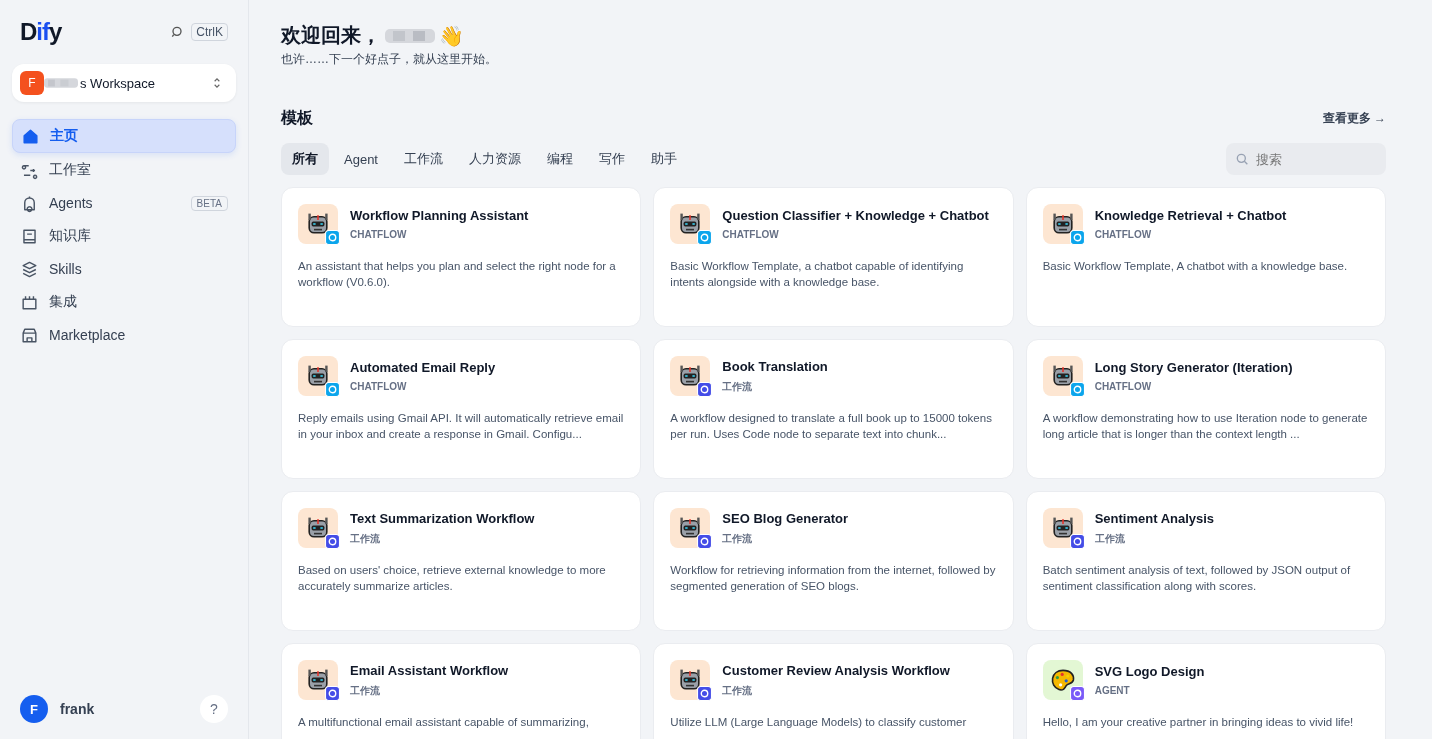  Describe the element at coordinates (461, 691) in the screenshot. I see `template-card: Email Assistant Workflow 工作流 A multifunctional email assistant capable of summarizing,` at that location.